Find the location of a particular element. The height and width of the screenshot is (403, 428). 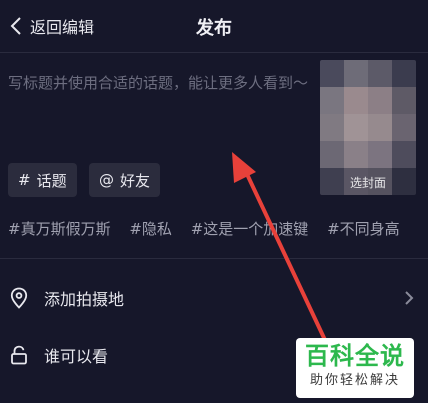

watermark-subtitle: 助你轻松解决 is located at coordinates (354, 380).